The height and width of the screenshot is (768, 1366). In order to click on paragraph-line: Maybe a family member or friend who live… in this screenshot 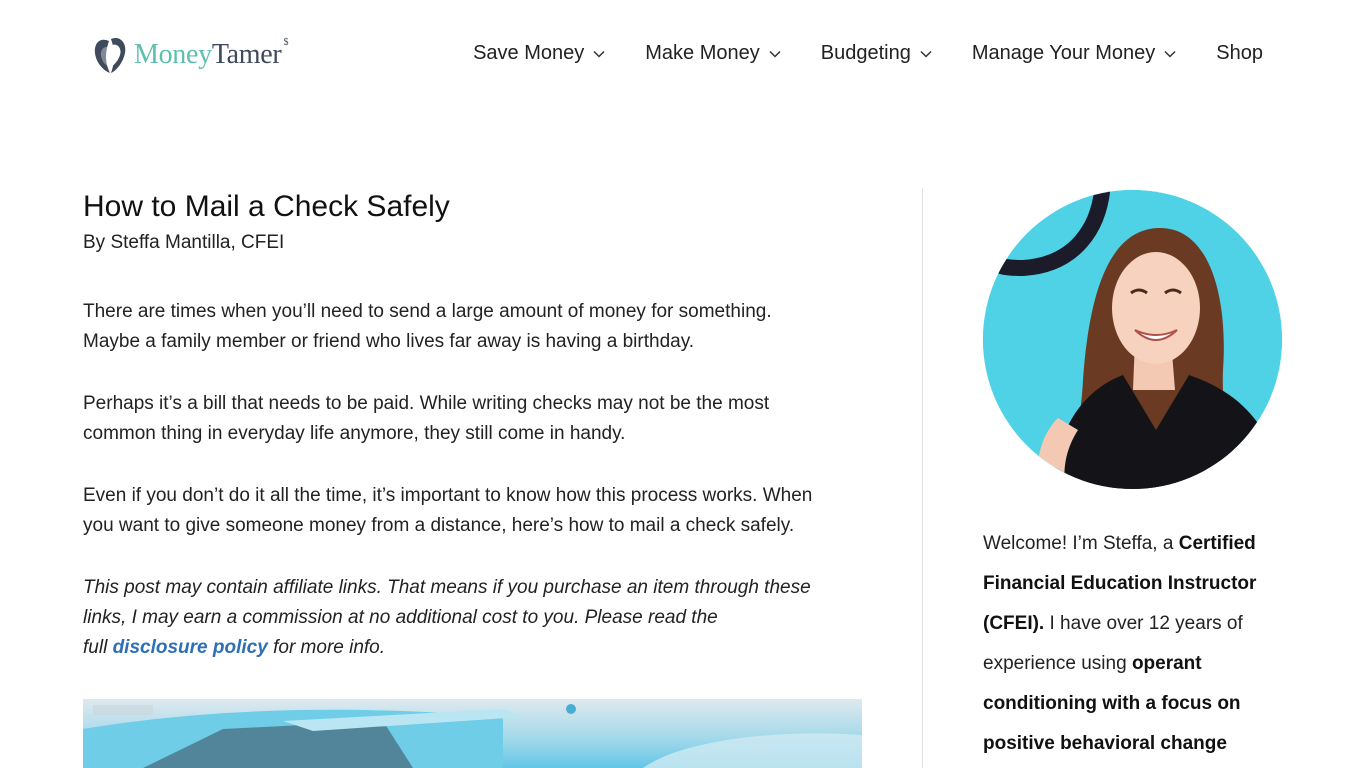, I will do `click(389, 341)`.